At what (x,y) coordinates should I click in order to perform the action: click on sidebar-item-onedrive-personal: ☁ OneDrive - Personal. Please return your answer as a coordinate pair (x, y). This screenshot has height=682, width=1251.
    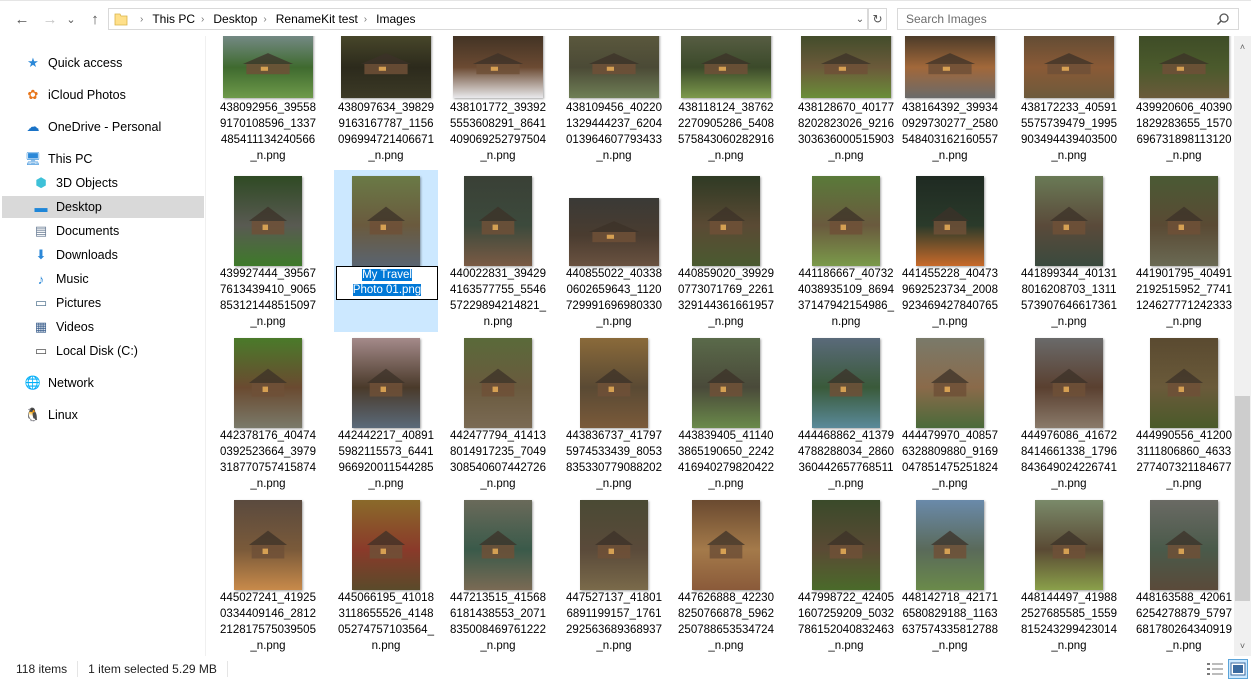
    Looking at the image, I should click on (103, 127).